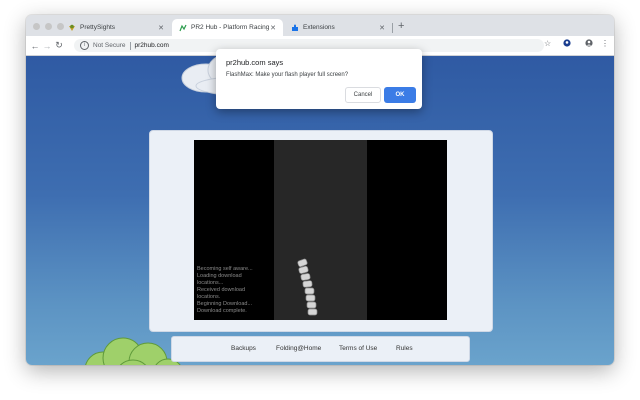 This screenshot has width=640, height=400. I want to click on log-line: Received download, so click(221, 290).